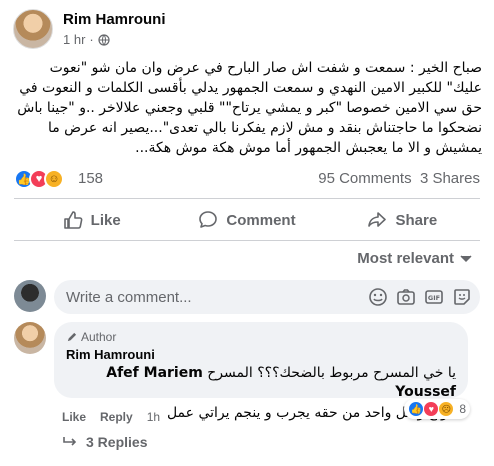 The width and height of the screenshot is (494, 466). What do you see at coordinates (208, 219) in the screenshot?
I see `comment-icon` at bounding box center [208, 219].